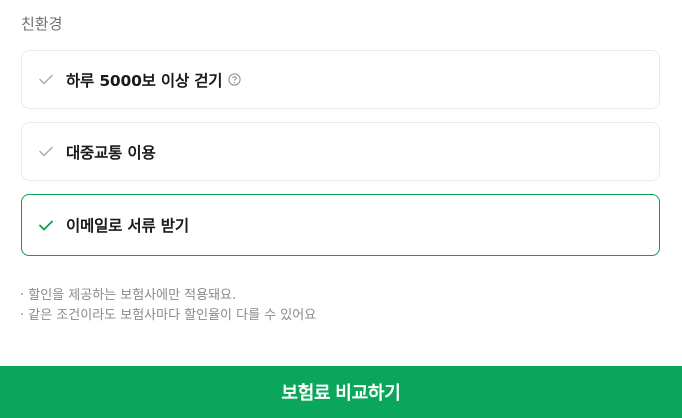 This screenshot has width=682, height=418. Describe the element at coordinates (340, 225) in the screenshot. I see `option-email-documents: 이메일로 서류 받기` at that location.